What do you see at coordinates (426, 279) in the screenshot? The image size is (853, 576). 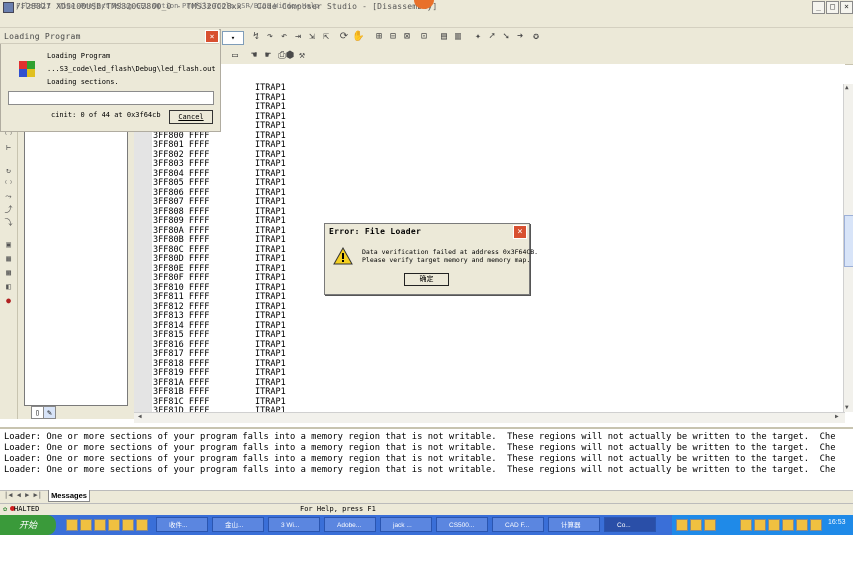 I see `ok-button: 确定` at bounding box center [426, 279].